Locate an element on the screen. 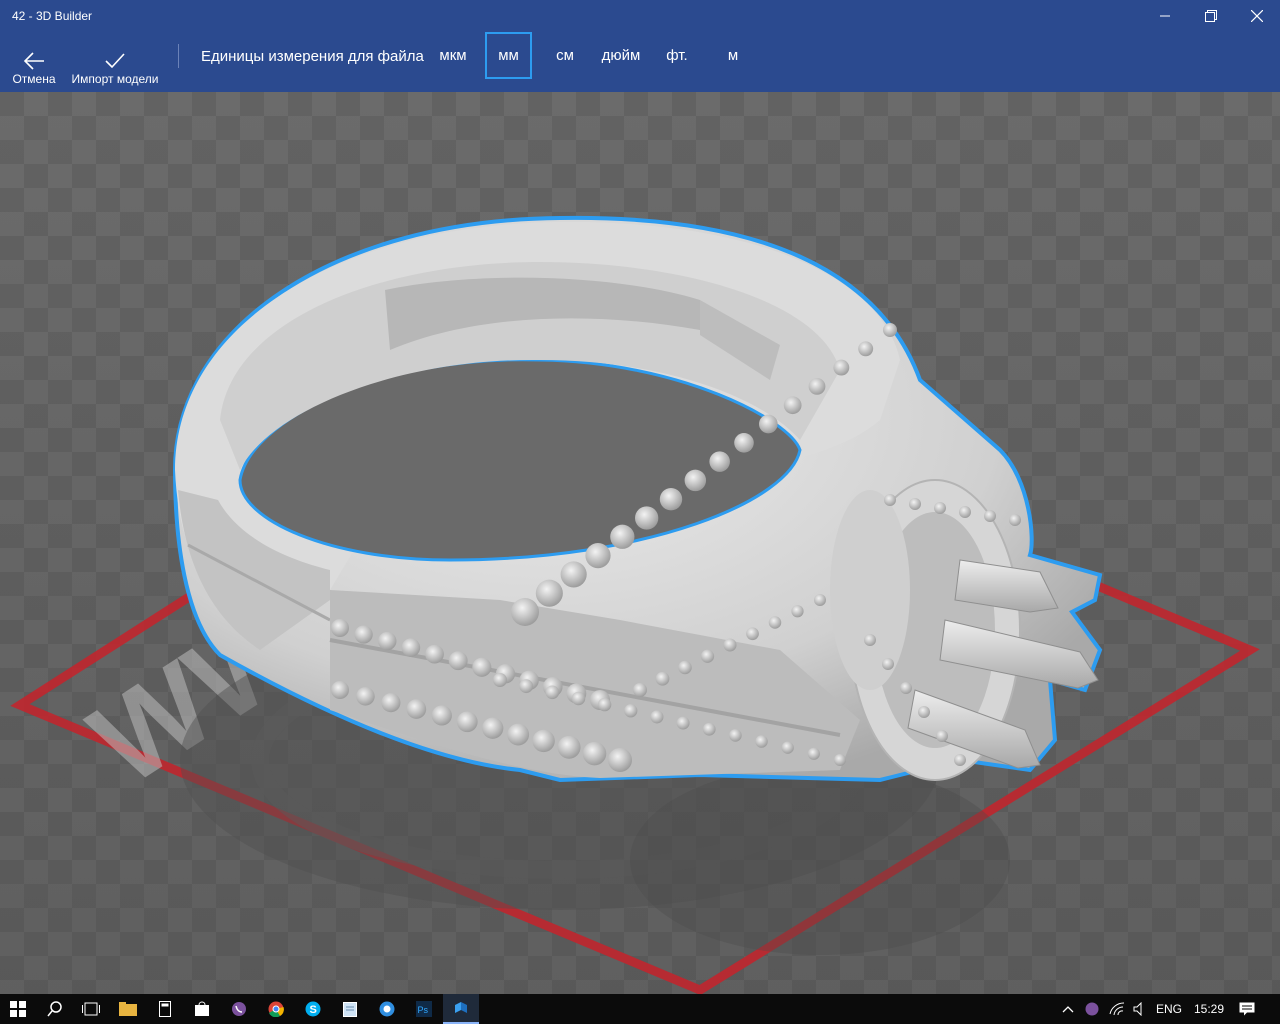  viber-icon is located at coordinates (239, 1009).